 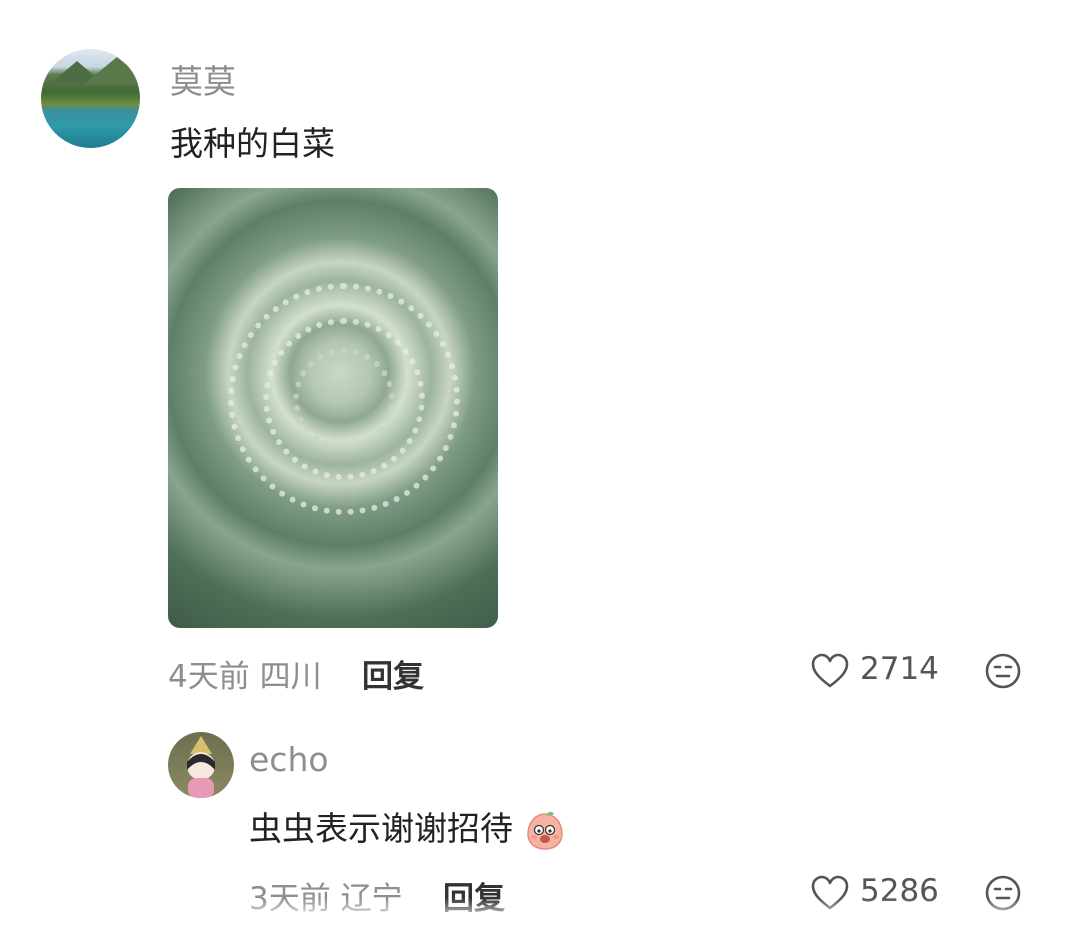 What do you see at coordinates (252, 143) in the screenshot?
I see `comment-text: 我种的白菜` at bounding box center [252, 143].